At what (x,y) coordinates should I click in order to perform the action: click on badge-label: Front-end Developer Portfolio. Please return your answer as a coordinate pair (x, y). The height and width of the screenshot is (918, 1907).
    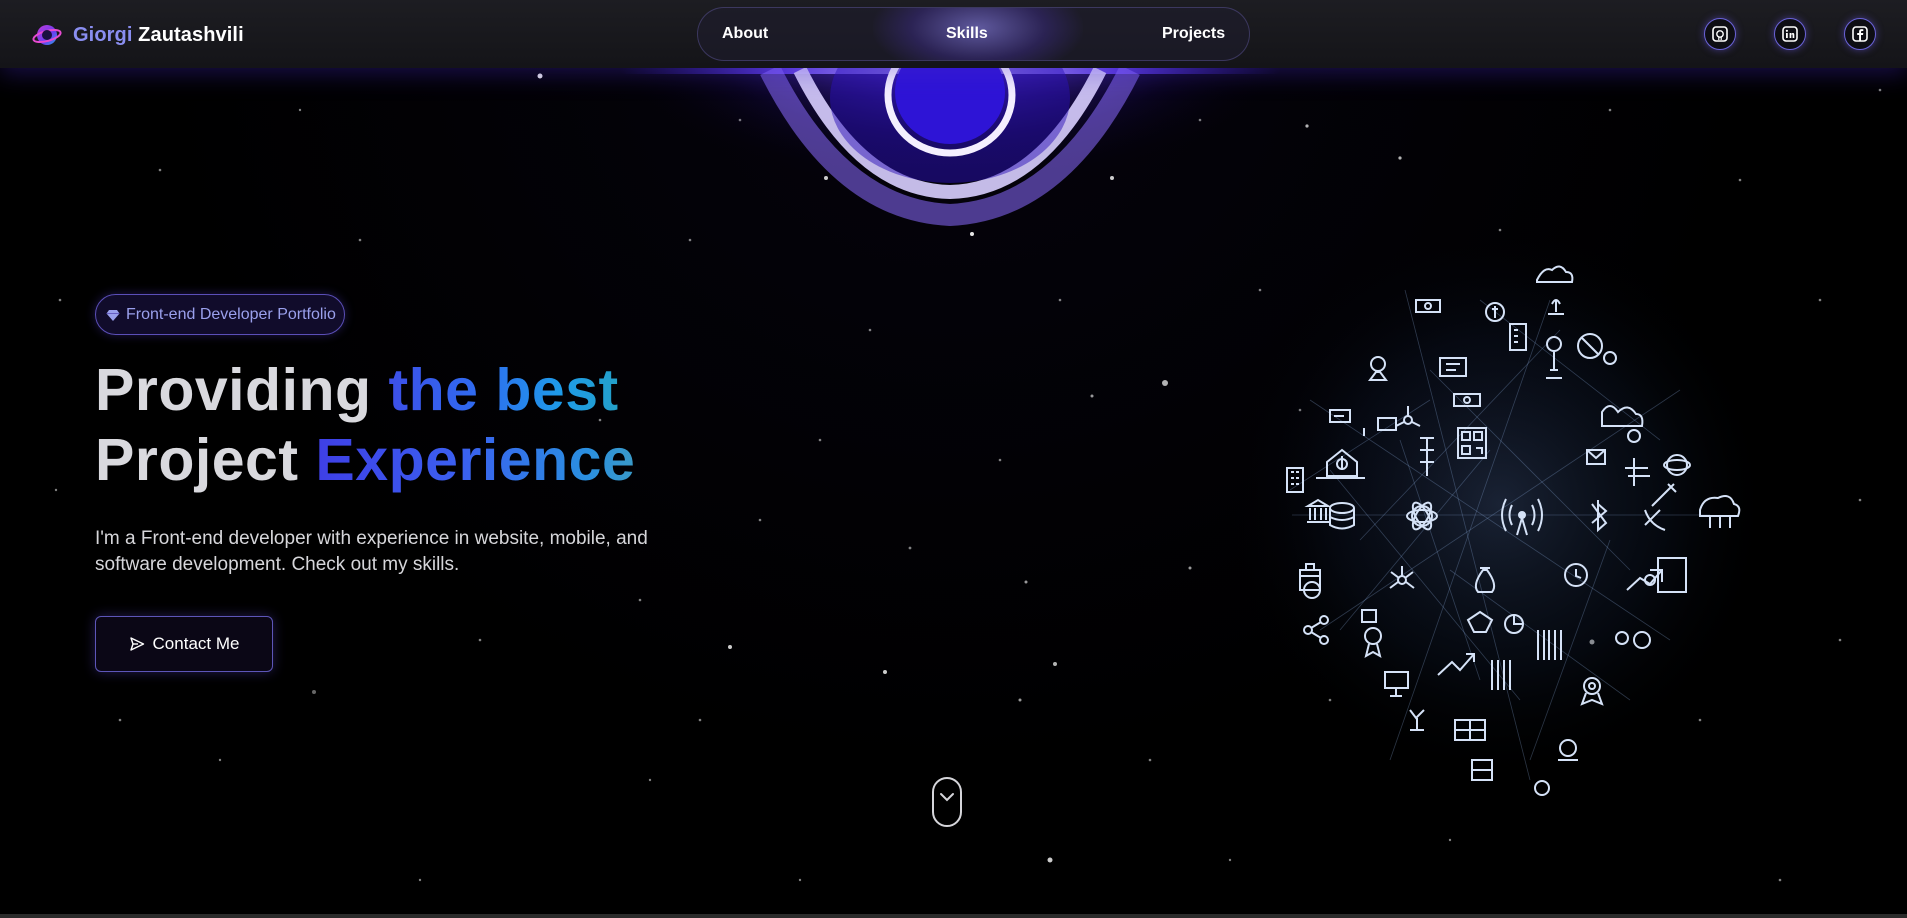
    Looking at the image, I should click on (231, 314).